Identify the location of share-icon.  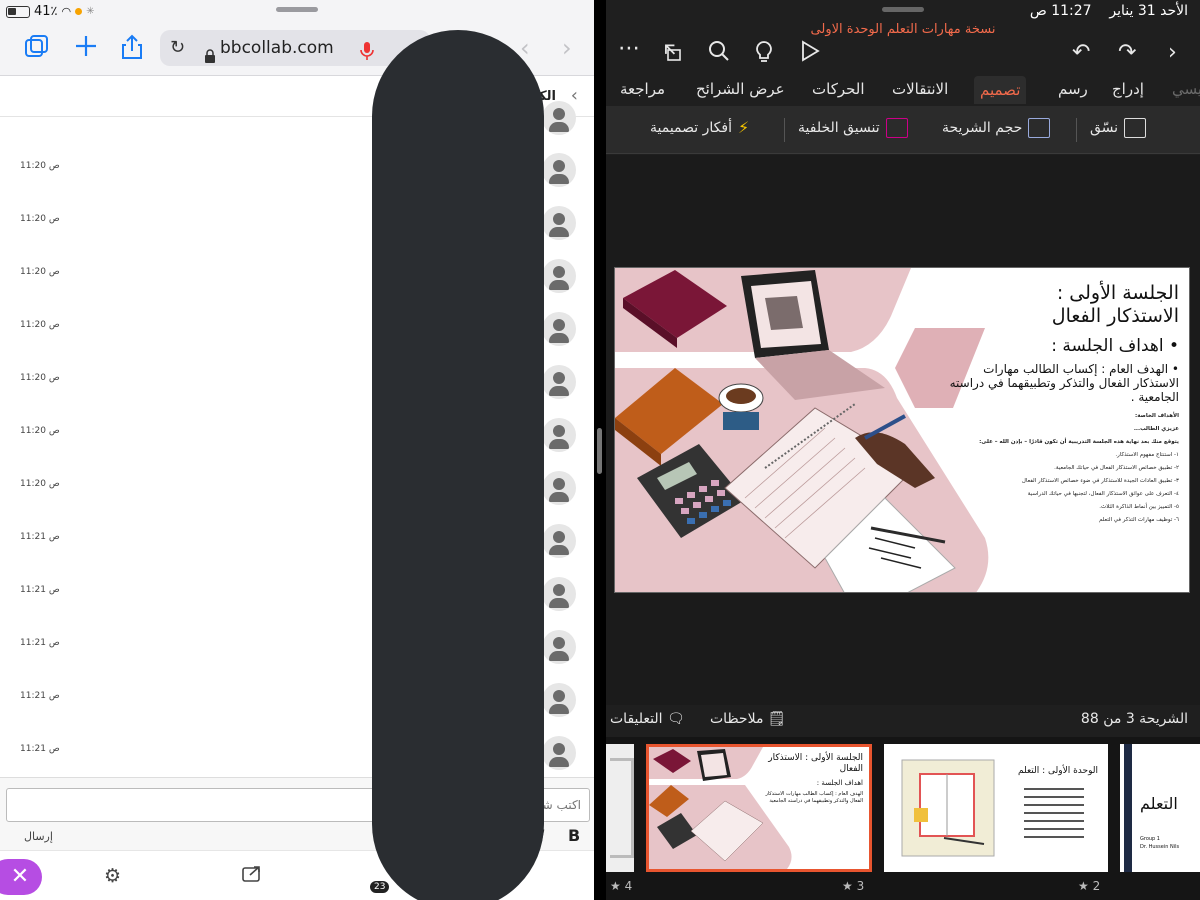
(132, 51).